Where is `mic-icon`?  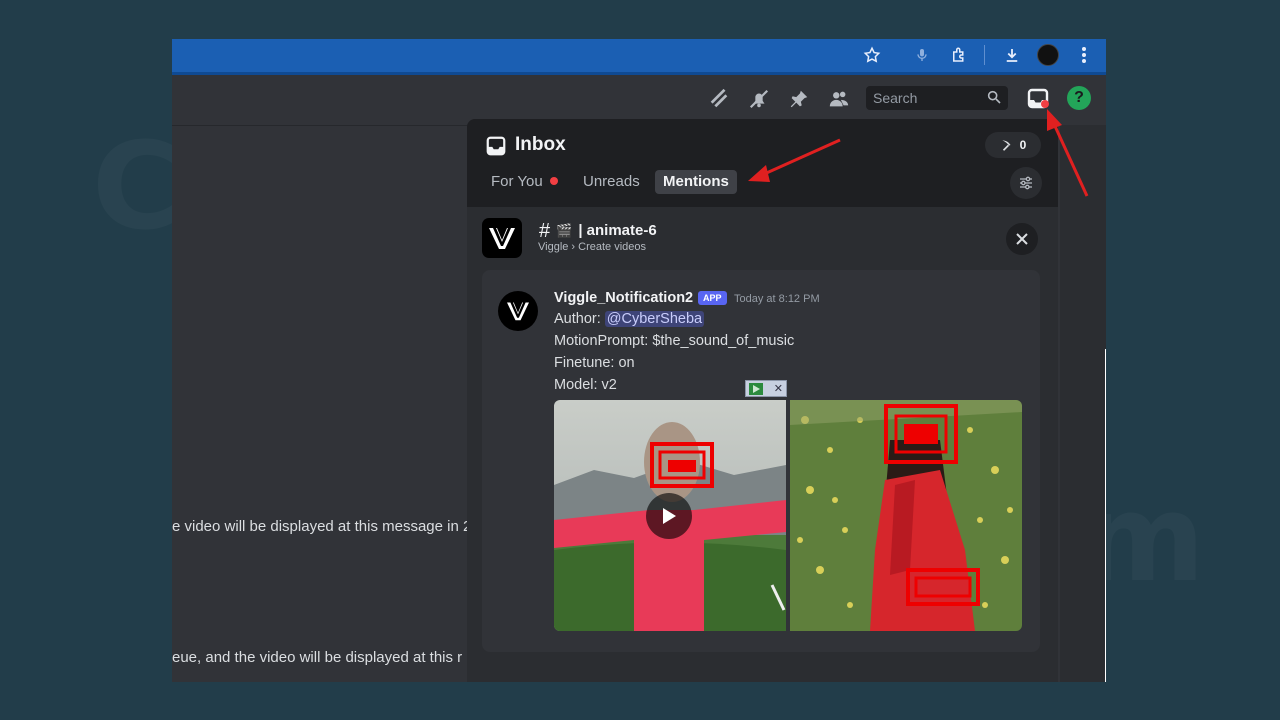
mic-icon is located at coordinates (922, 55).